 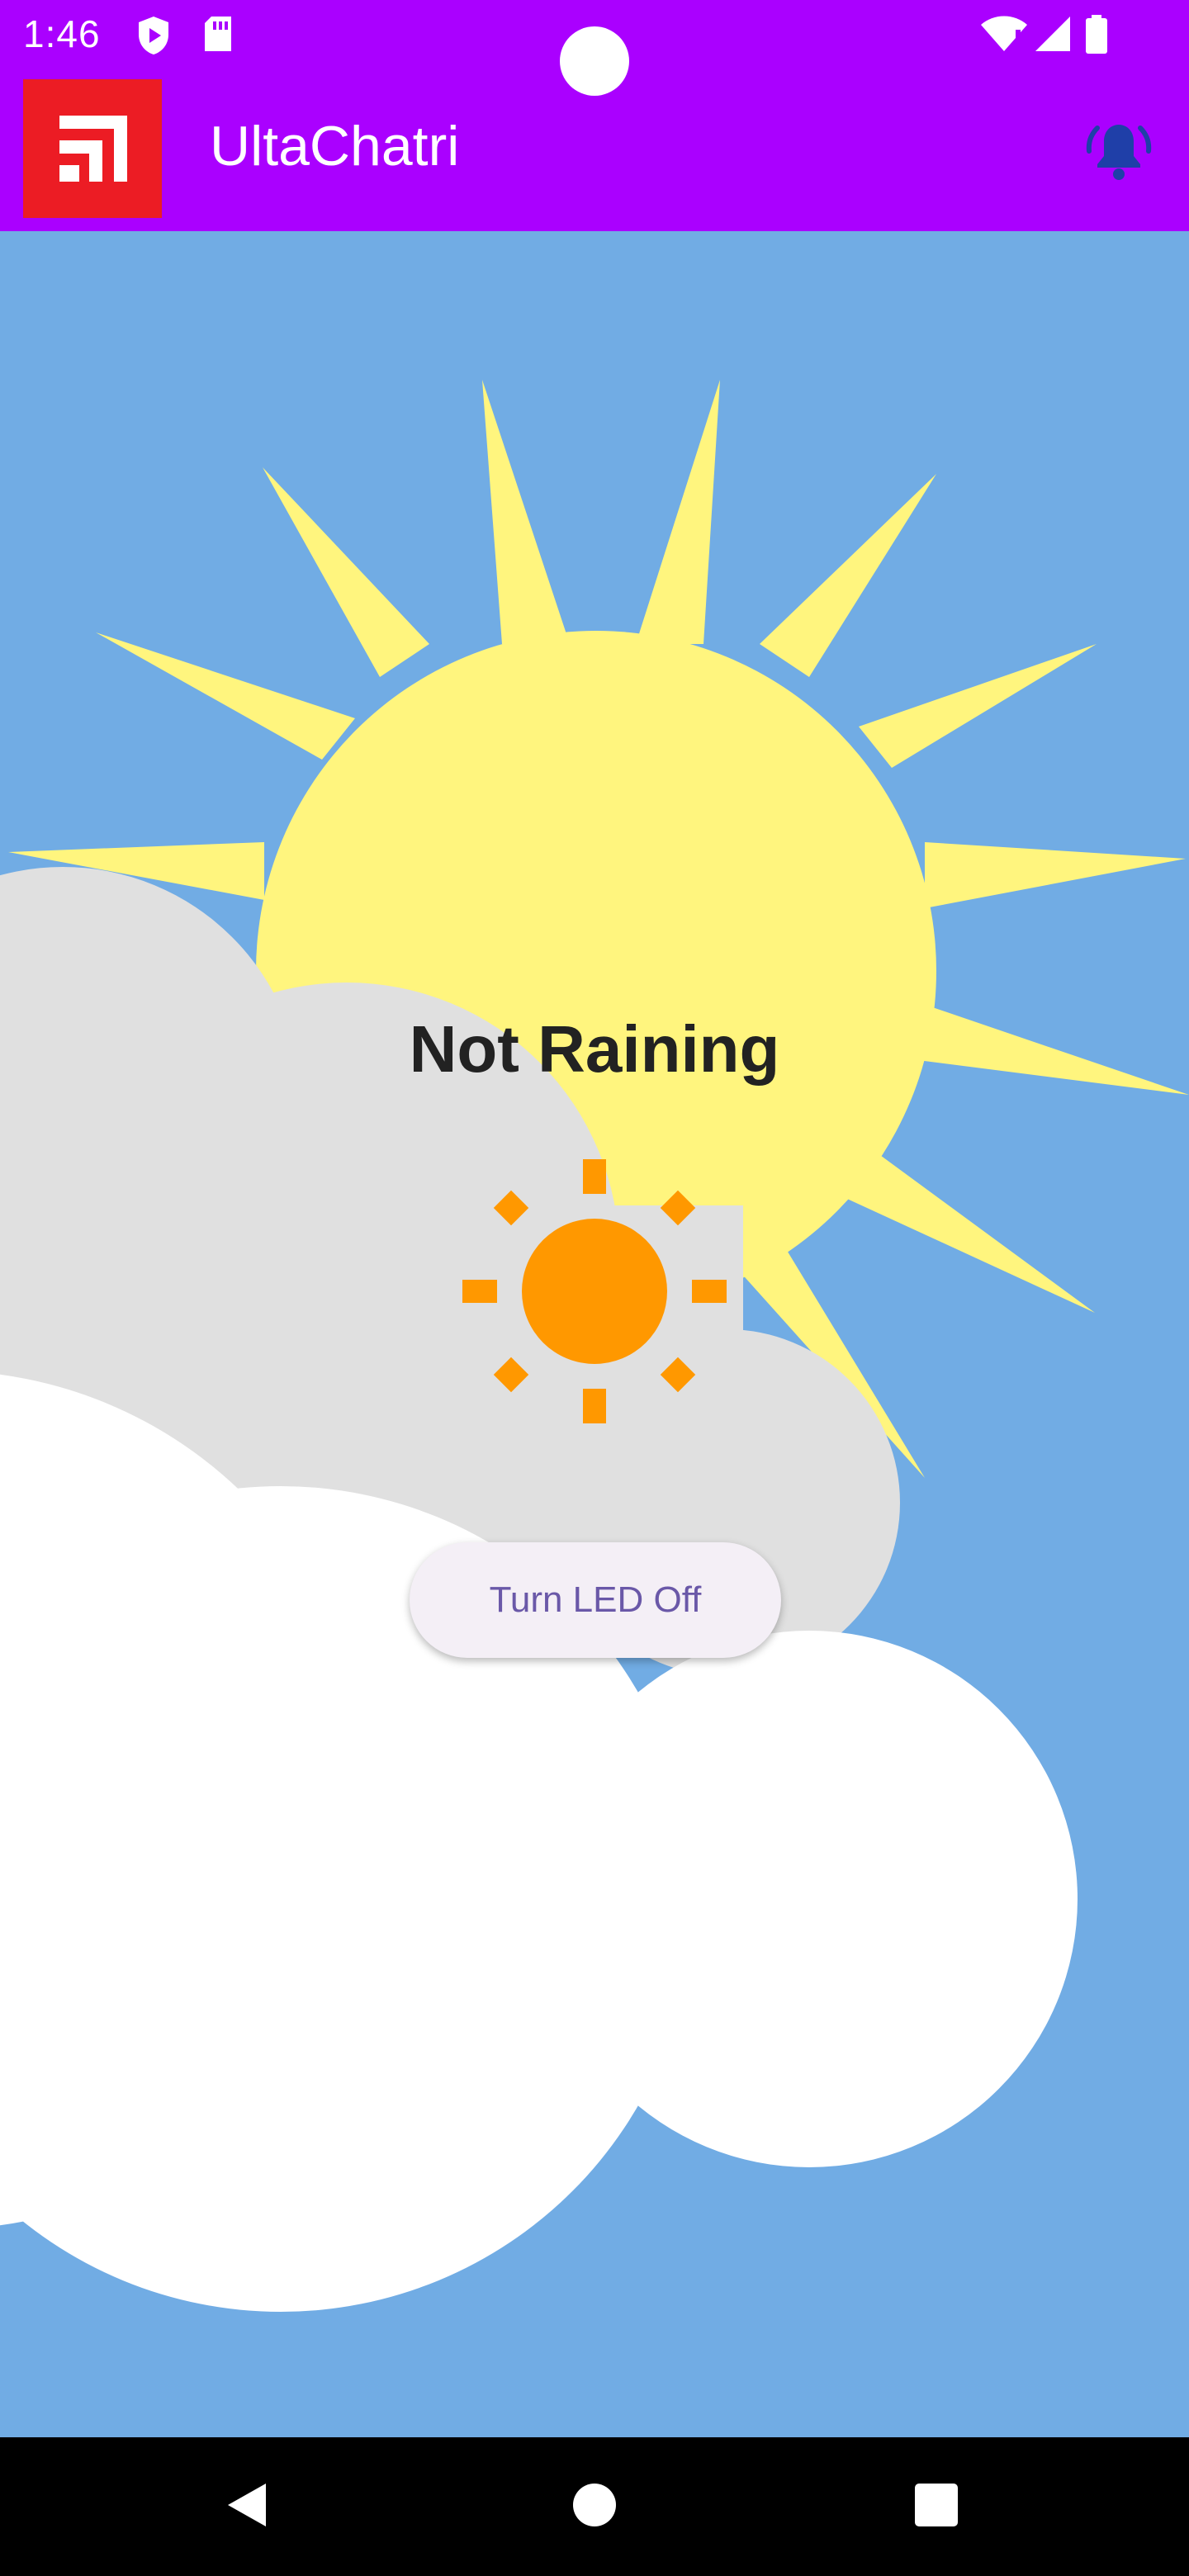 I want to click on home-icon, so click(x=594, y=2507).